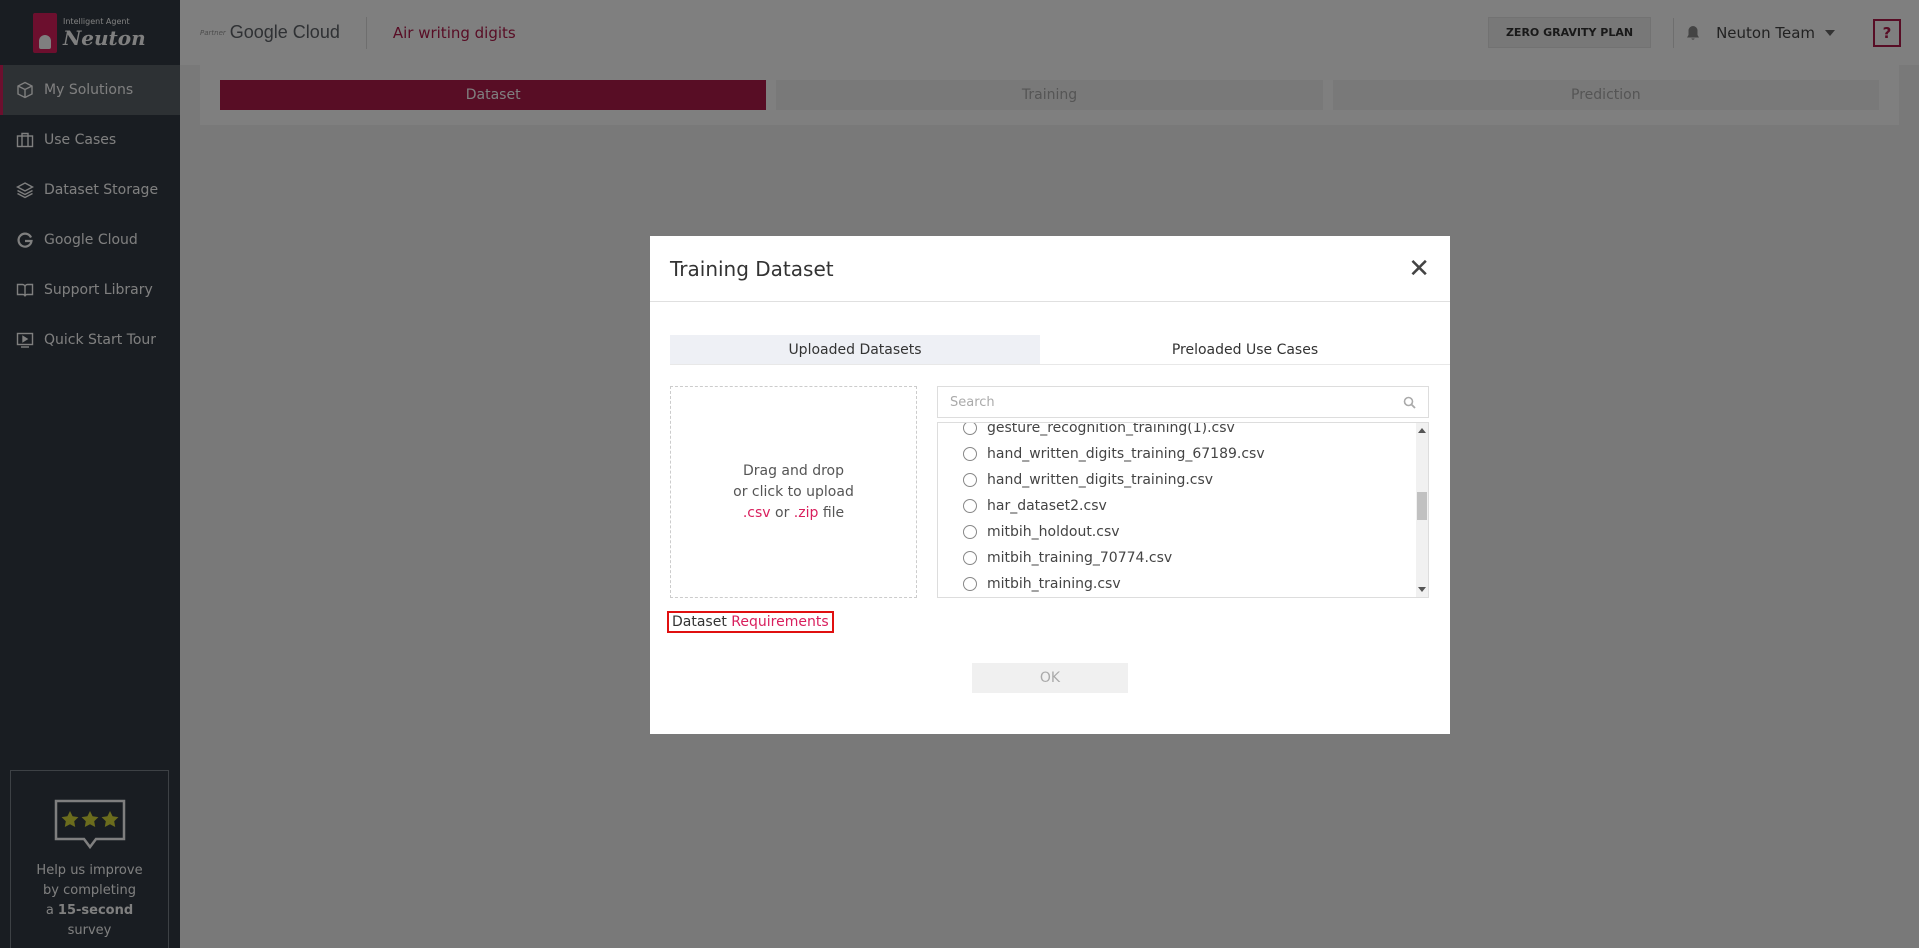 Image resolution: width=1919 pixels, height=948 pixels. I want to click on dropzone-line: or click to upload, so click(793, 491).